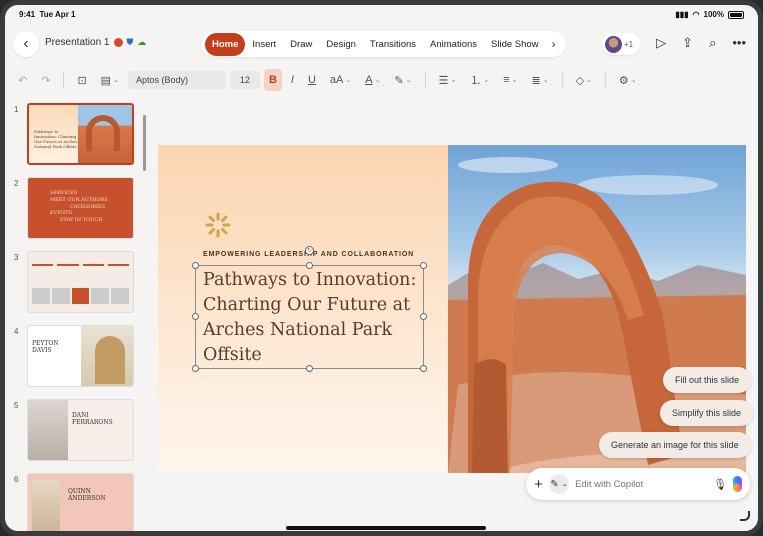 Image resolution: width=763 pixels, height=536 pixels. Describe the element at coordinates (264, 44) in the screenshot. I see `tab-insert: Insert` at that location.